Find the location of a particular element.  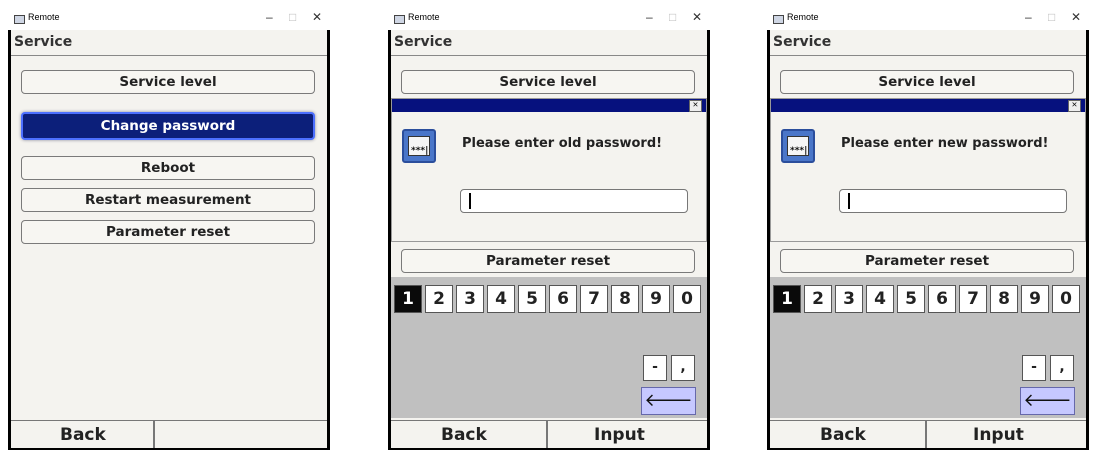

dialog-message: Please enter new password! is located at coordinates (945, 143).